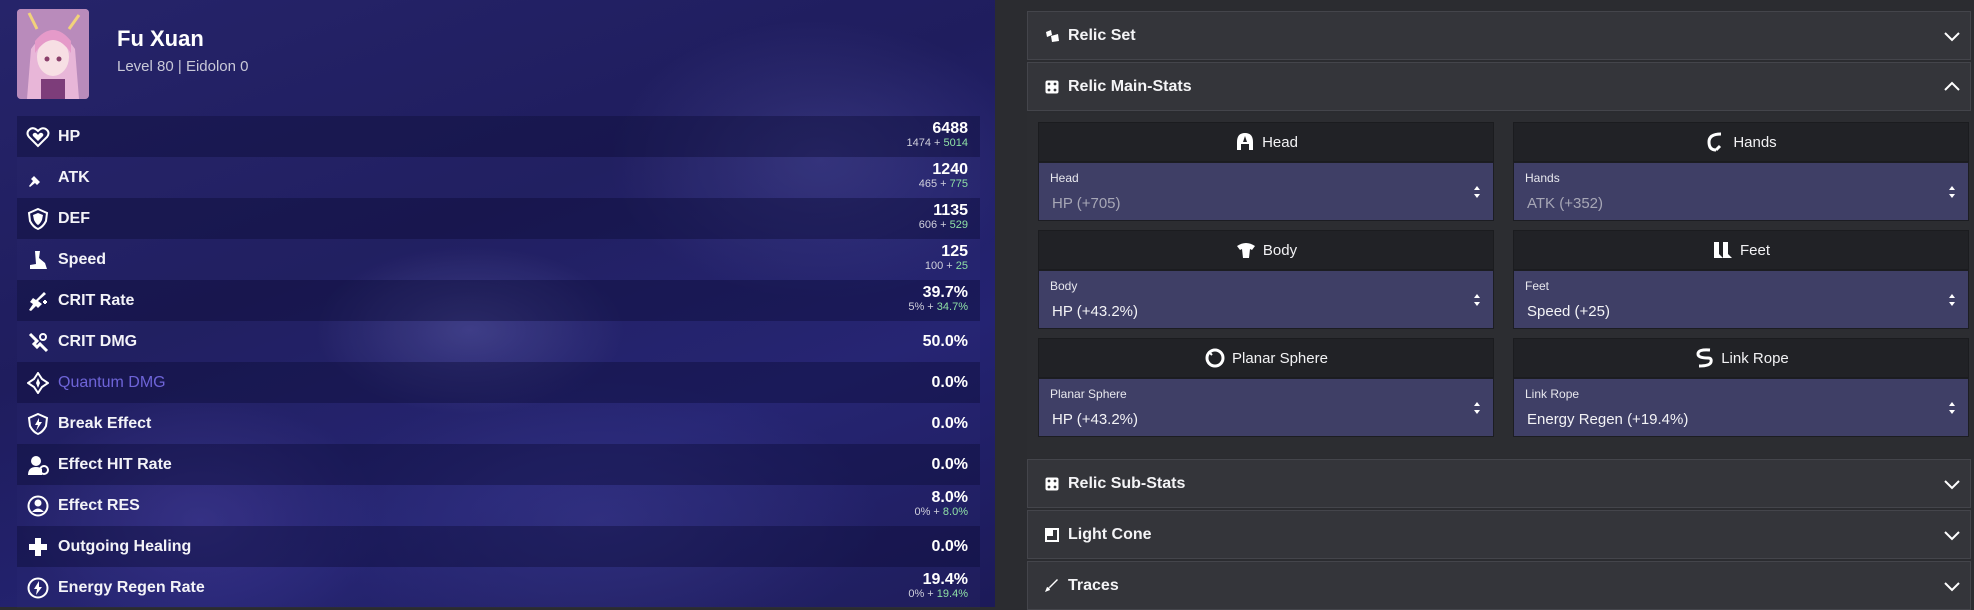  I want to click on slot-body: Body Body HP (+43.2%), so click(1266, 279).